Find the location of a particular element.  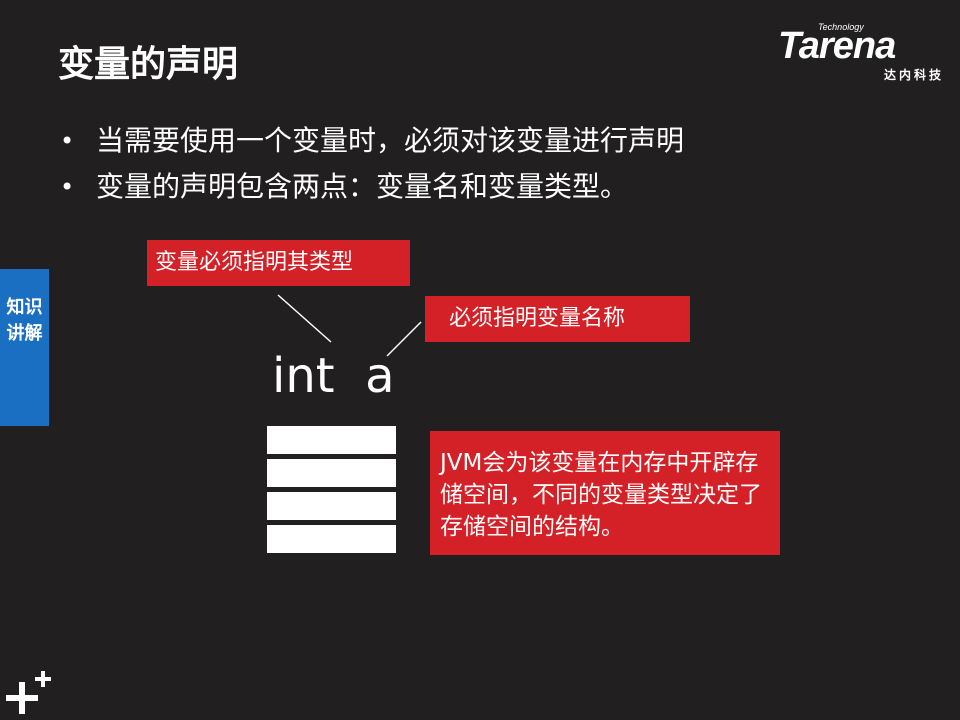

memory-block is located at coordinates (331, 492).